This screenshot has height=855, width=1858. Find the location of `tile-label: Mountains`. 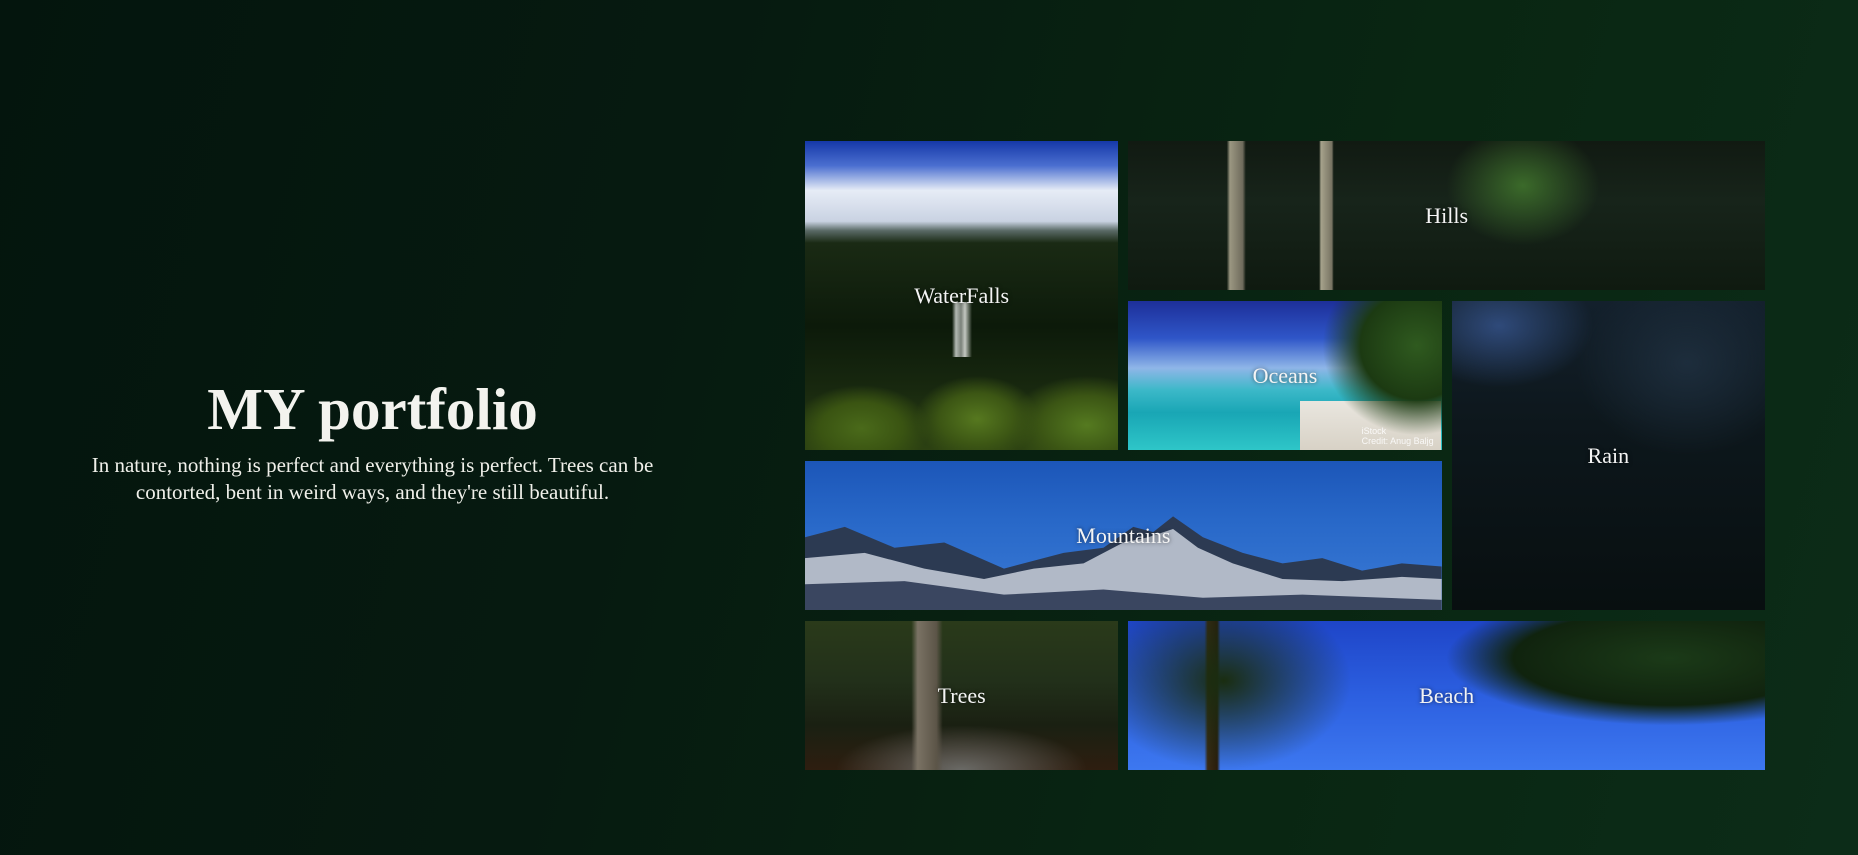

tile-label: Mountains is located at coordinates (1123, 535).